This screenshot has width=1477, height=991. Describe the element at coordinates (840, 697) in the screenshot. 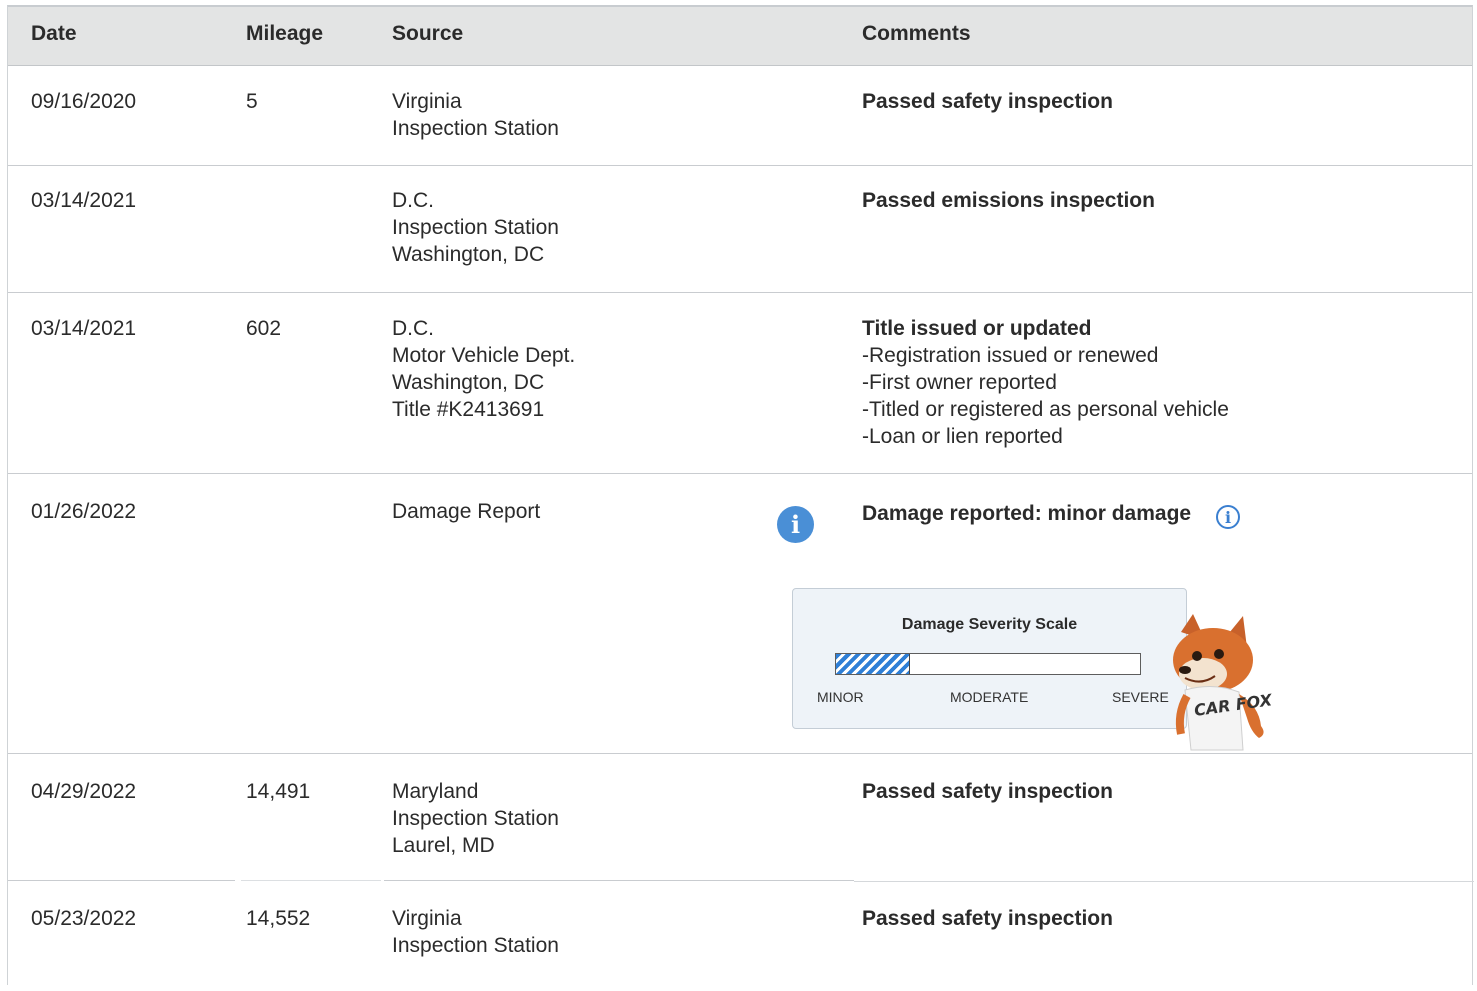

I see `severity-label-minor: MINOR` at that location.